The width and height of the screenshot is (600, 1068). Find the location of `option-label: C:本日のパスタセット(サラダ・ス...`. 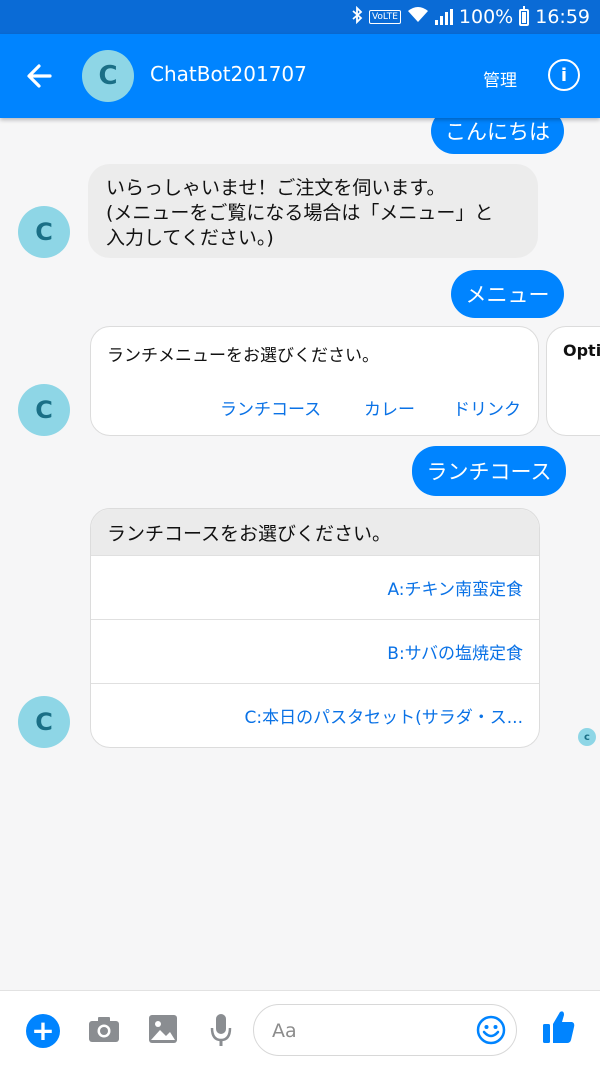

option-label: C:本日のパスタセット(サラダ・ス... is located at coordinates (383, 718).